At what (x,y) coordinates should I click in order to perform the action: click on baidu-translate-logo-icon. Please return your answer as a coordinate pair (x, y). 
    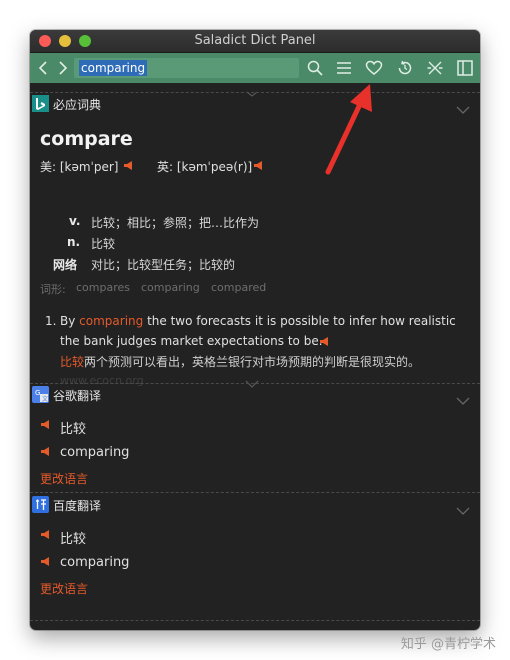
    Looking at the image, I should click on (40, 504).